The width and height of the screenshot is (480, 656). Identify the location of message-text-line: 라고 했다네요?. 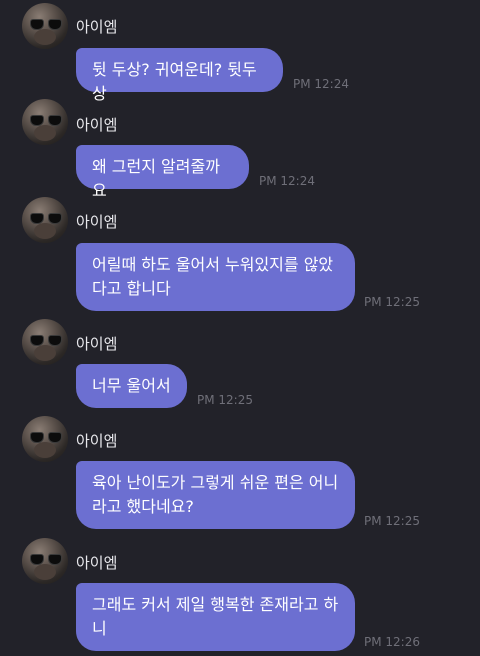
(143, 506).